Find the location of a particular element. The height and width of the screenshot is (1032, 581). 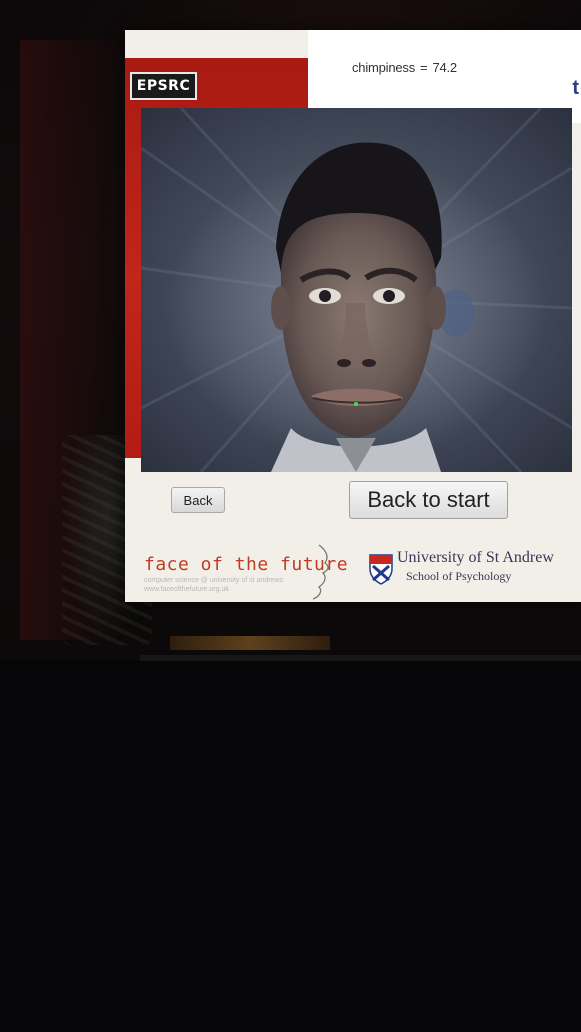

score-value: 74.2 is located at coordinates (444, 67).